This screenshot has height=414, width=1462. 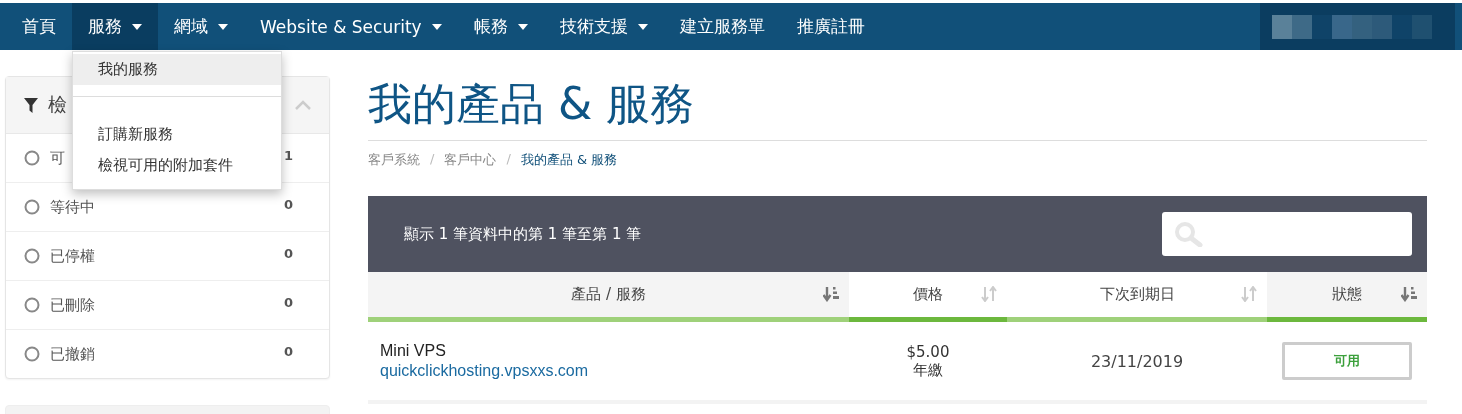 I want to click on filter-label: 等待中, so click(x=72, y=207).